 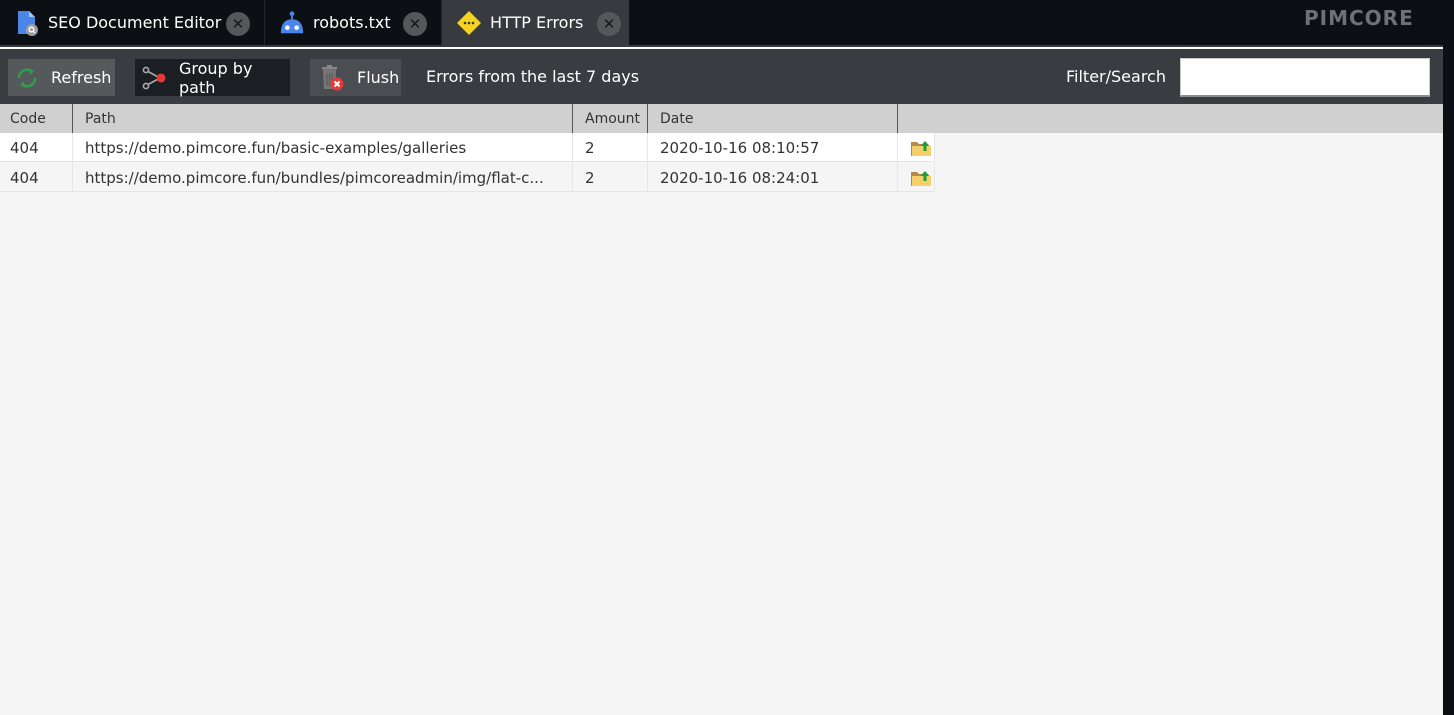 What do you see at coordinates (1116, 76) in the screenshot?
I see `filter-search-label: Filter/Search` at bounding box center [1116, 76].